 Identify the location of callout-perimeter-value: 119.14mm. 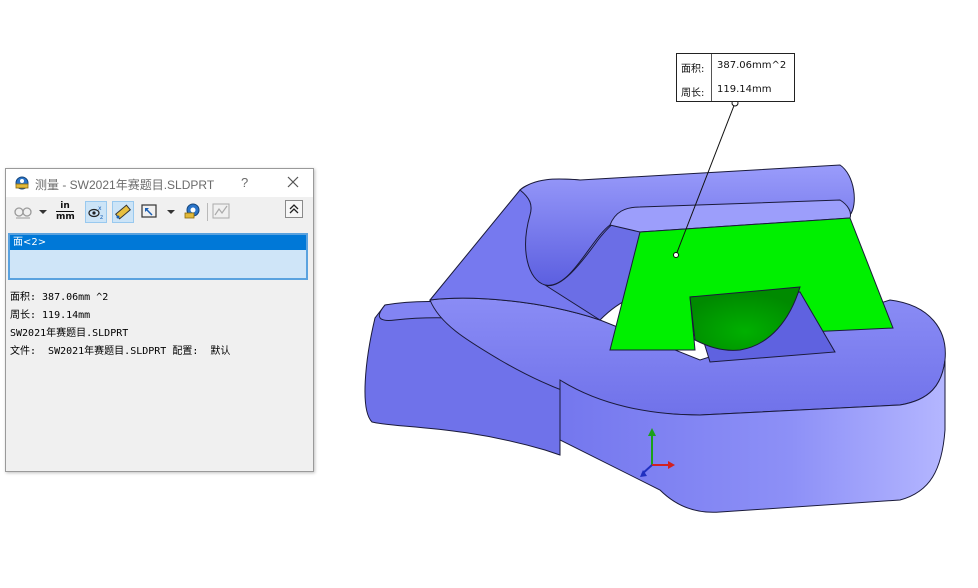
(744, 89).